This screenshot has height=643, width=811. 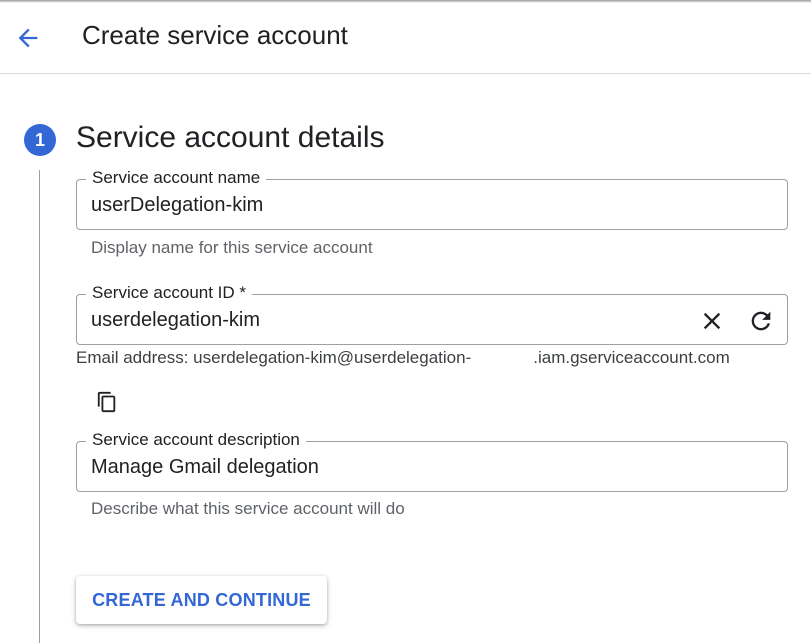 I want to click on section-title: Service account details, so click(x=230, y=137).